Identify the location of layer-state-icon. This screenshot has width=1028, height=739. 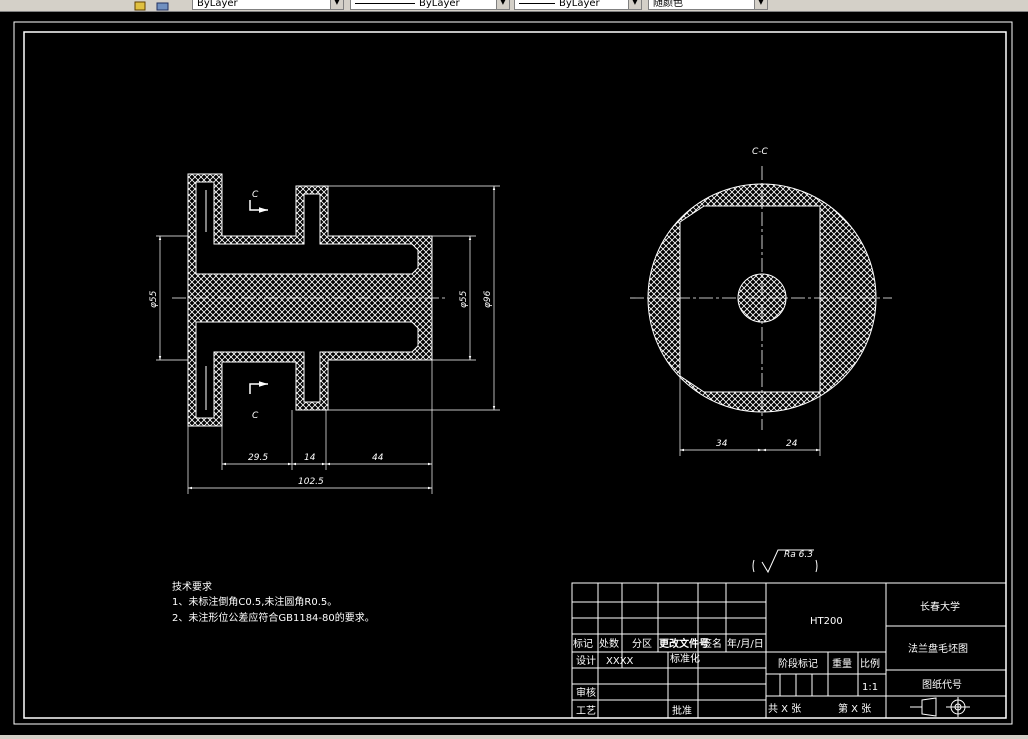
(141, 5).